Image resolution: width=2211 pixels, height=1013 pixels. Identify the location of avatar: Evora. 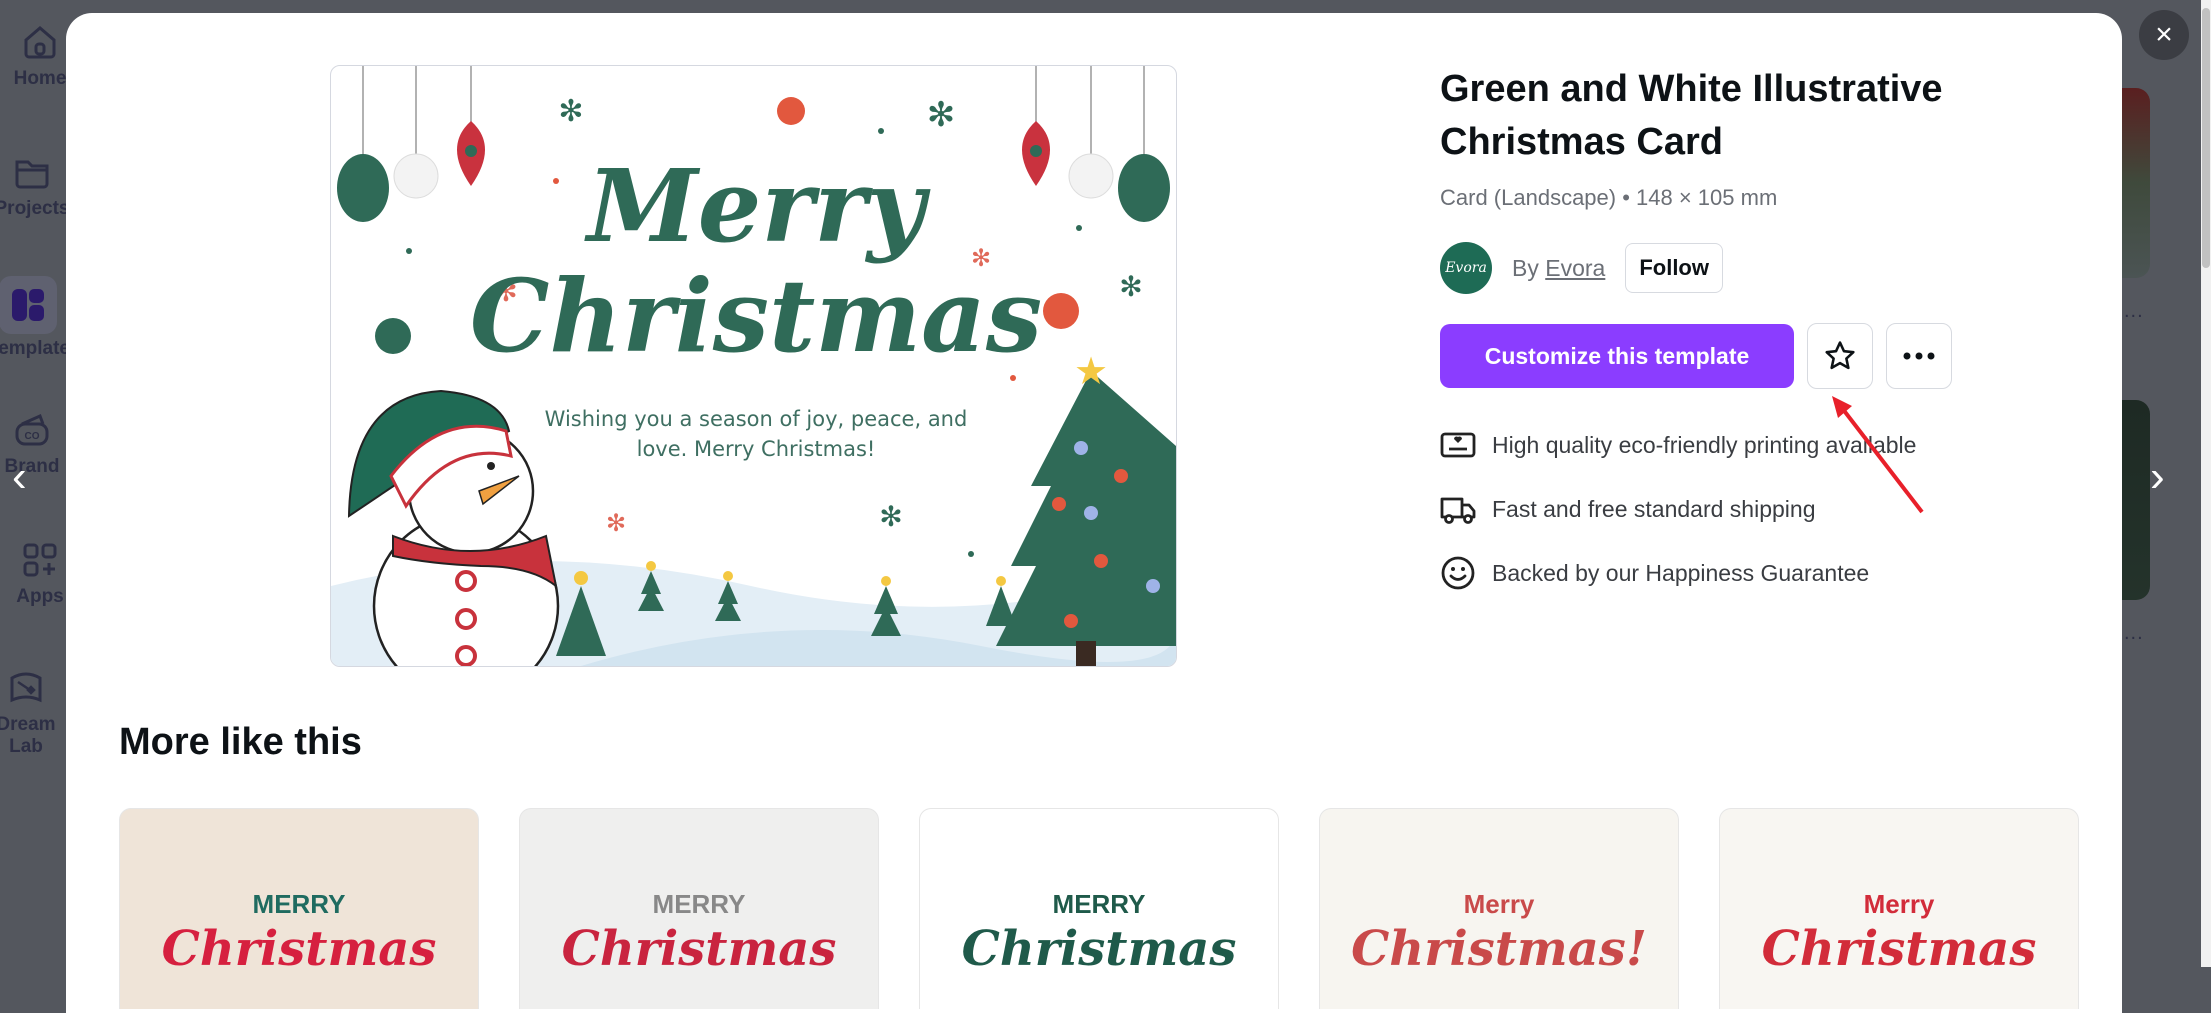
(1466, 268).